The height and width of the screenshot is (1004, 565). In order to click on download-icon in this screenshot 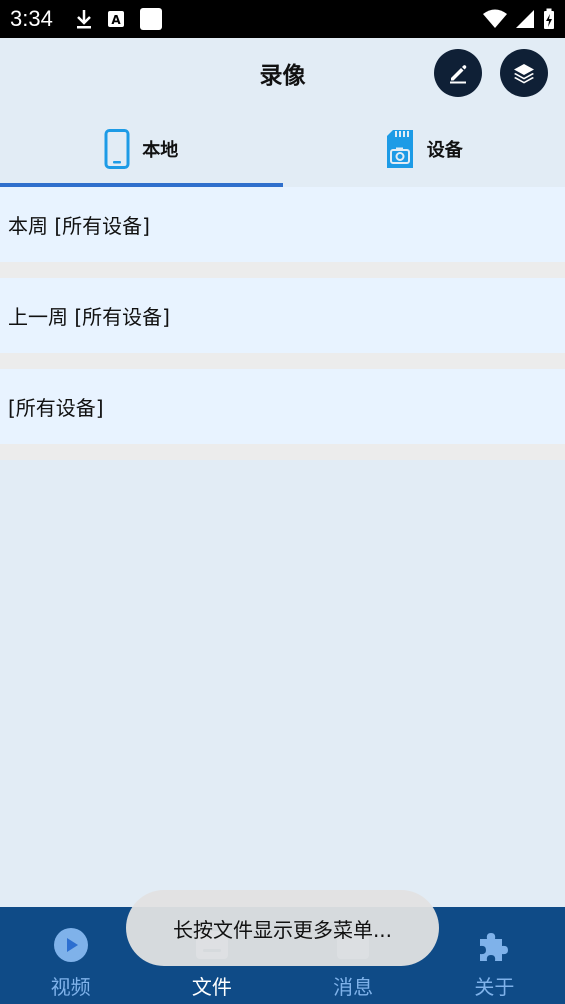, I will do `click(83, 19)`.